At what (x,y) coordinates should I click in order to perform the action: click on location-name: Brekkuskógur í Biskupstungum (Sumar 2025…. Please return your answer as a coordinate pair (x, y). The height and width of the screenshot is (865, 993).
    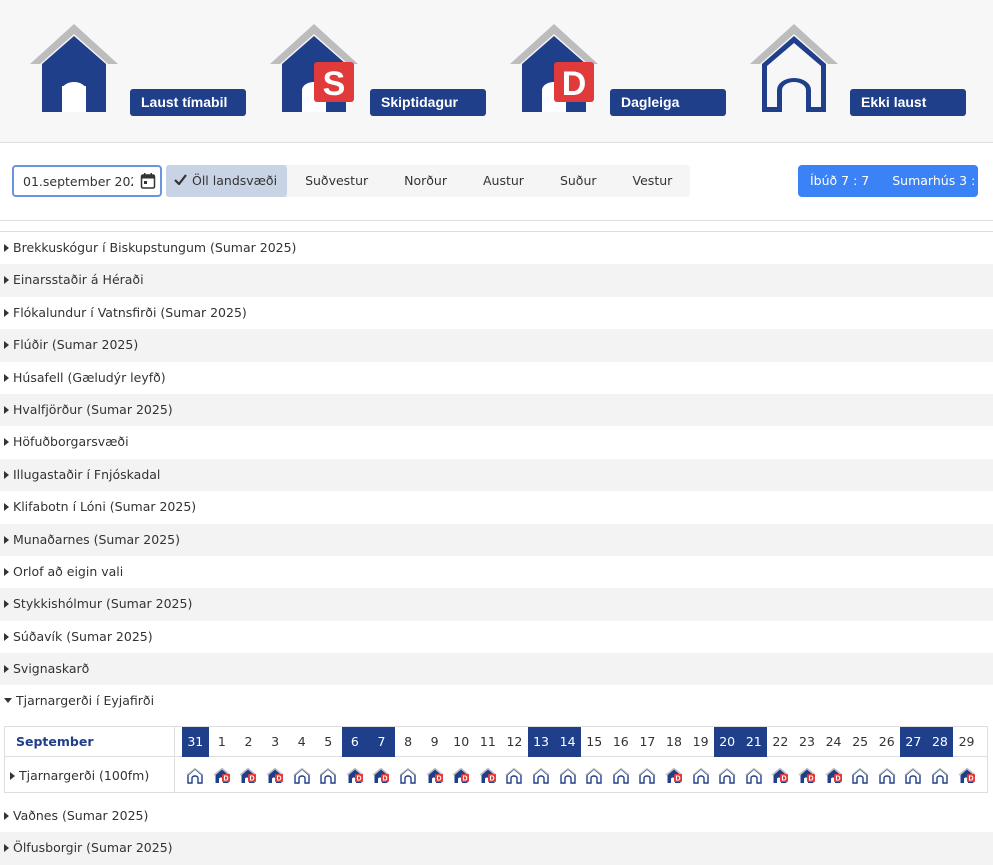
    Looking at the image, I should click on (155, 247).